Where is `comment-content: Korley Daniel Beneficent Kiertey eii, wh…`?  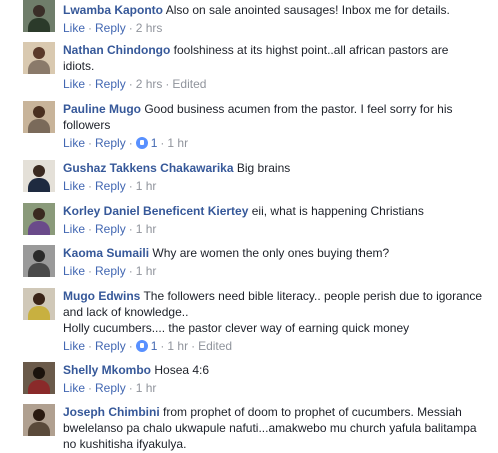 comment-content: Korley Daniel Beneficent Kiertey eii, wh… is located at coordinates (273, 220).